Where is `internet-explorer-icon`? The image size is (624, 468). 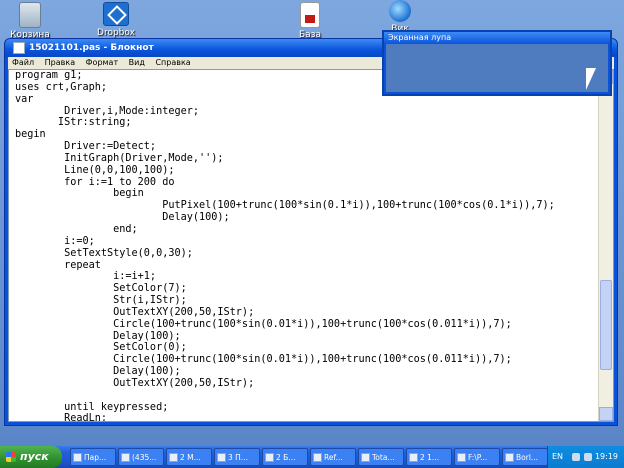
internet-explorer-icon is located at coordinates (400, 11).